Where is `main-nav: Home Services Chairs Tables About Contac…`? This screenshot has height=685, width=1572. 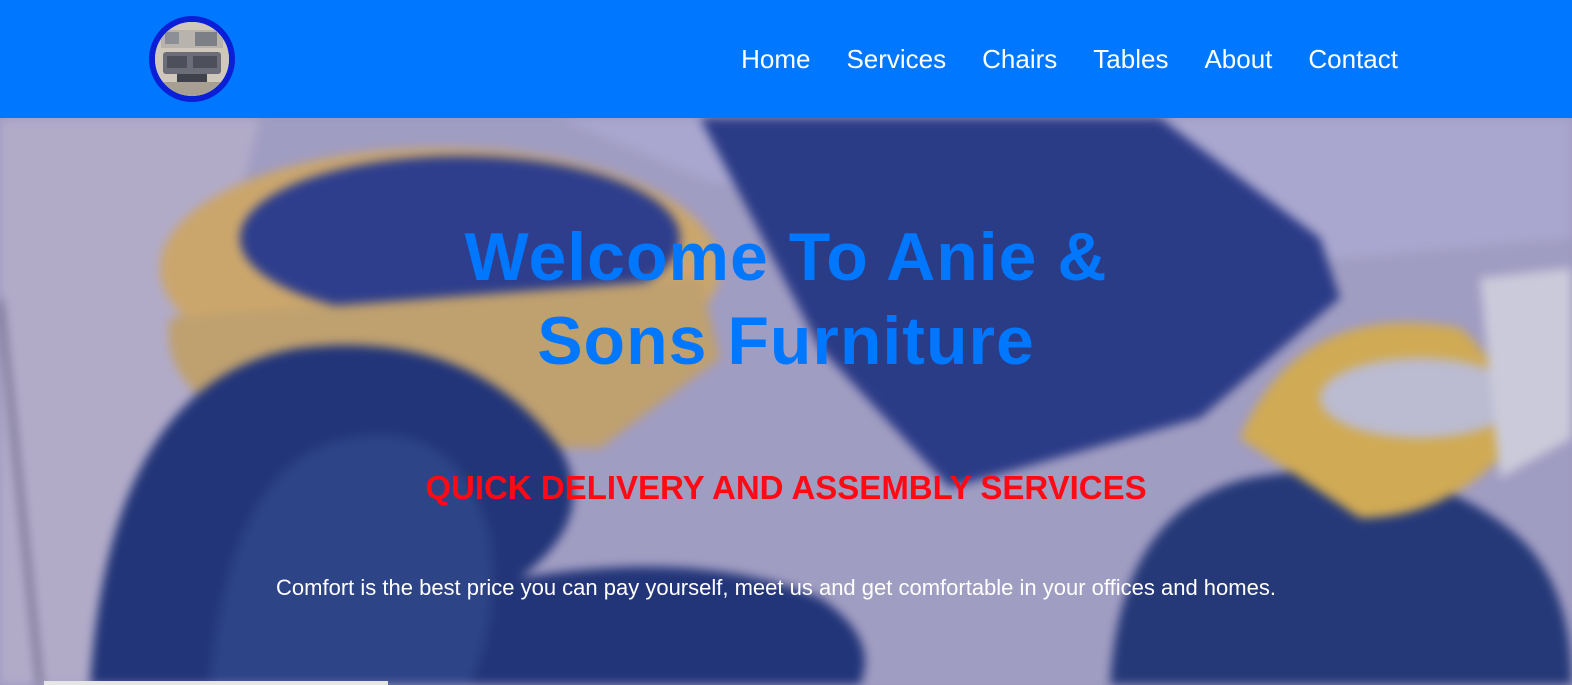
main-nav: Home Services Chairs Tables About Contac… is located at coordinates (1069, 59).